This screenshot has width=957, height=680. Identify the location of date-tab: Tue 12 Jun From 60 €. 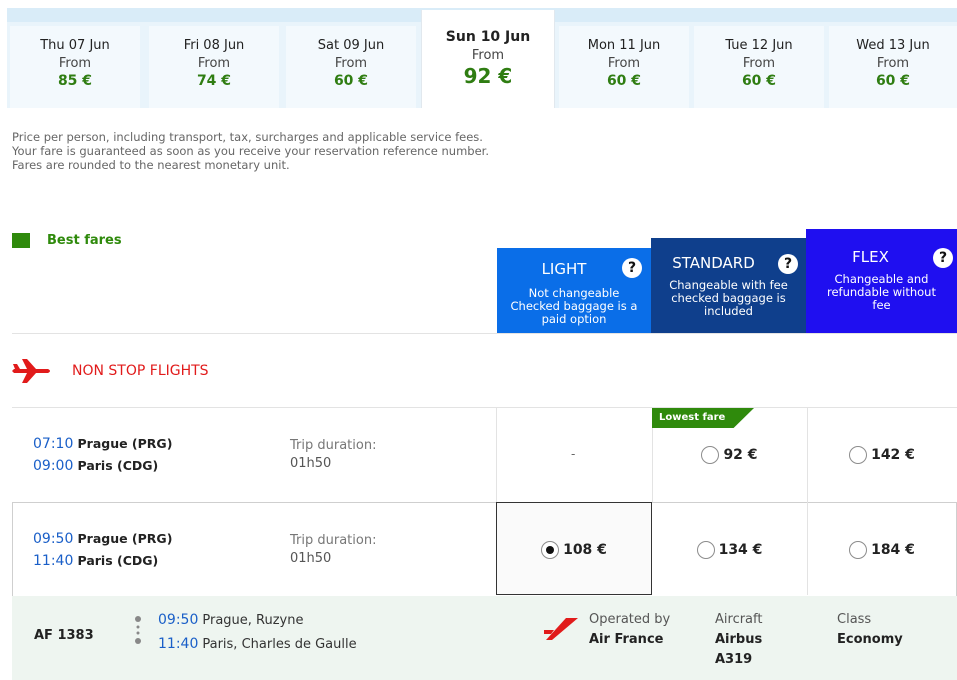
(759, 67).